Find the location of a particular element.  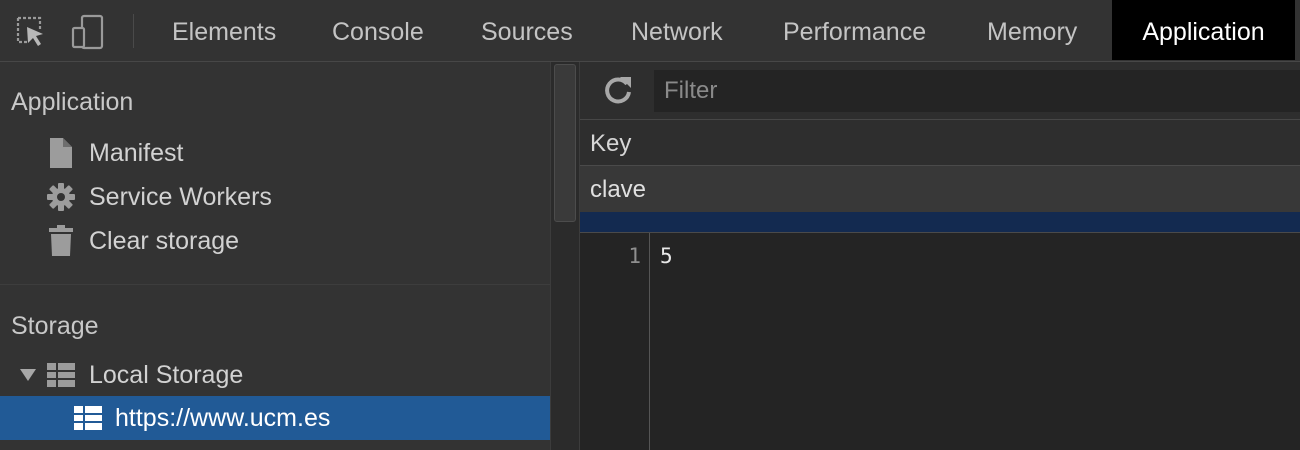

inspect-element-icon is located at coordinates (30, 32).